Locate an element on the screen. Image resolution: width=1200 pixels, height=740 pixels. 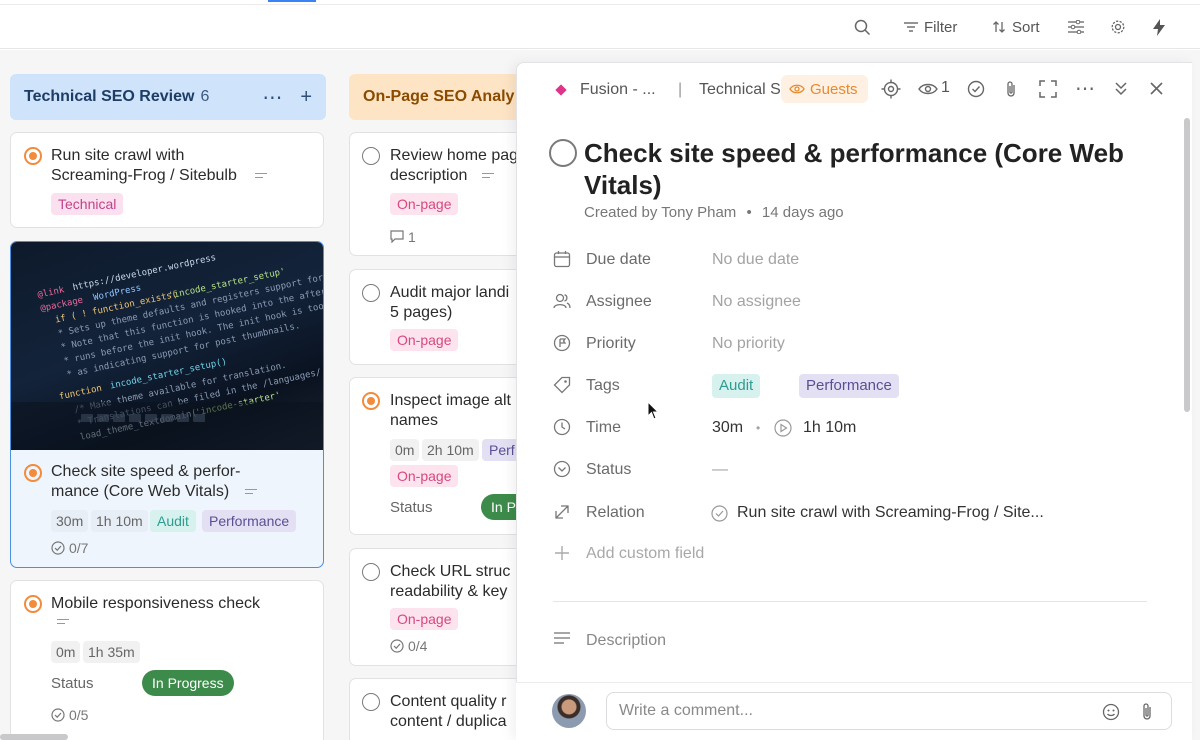
checklist-count: 0/4 is located at coordinates (418, 646).